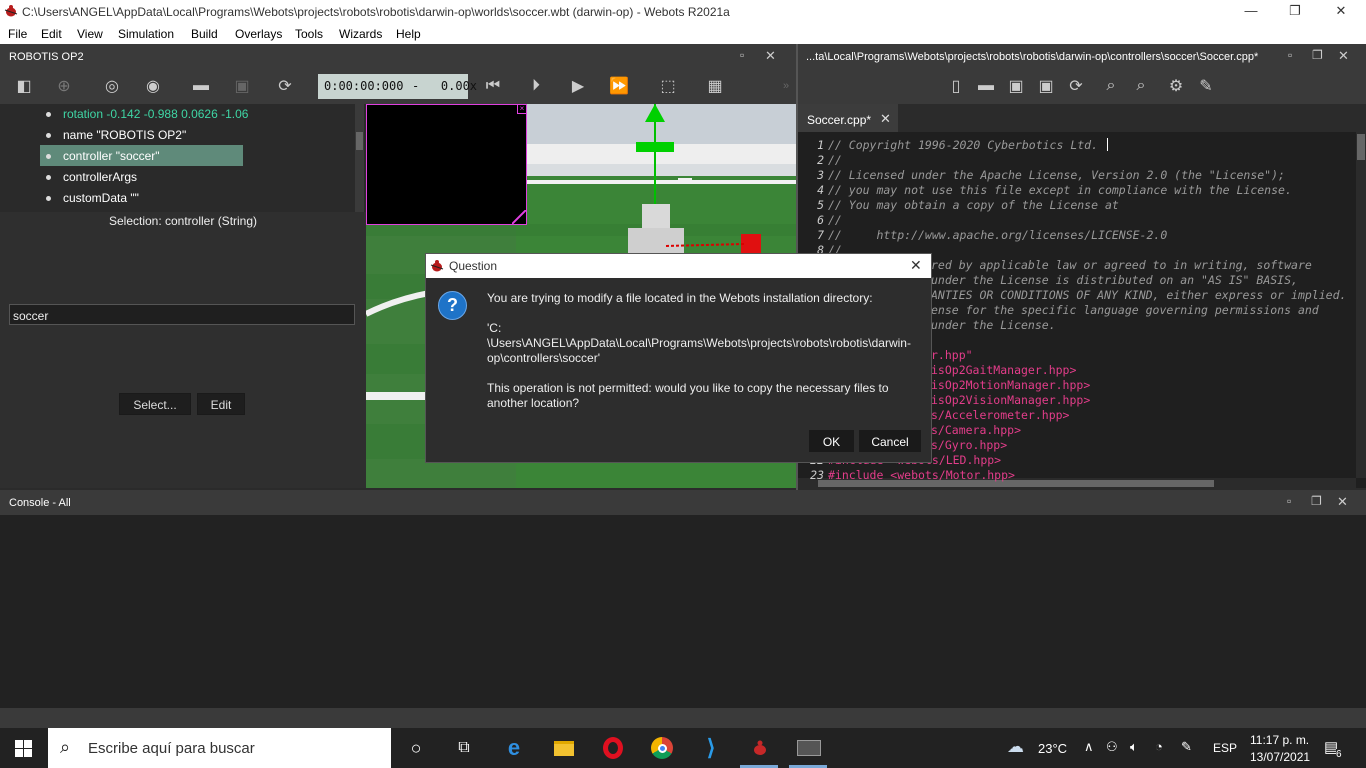 This screenshot has width=1366, height=768. Describe the element at coordinates (359, 158) in the screenshot. I see `tree-scrollbar` at that location.